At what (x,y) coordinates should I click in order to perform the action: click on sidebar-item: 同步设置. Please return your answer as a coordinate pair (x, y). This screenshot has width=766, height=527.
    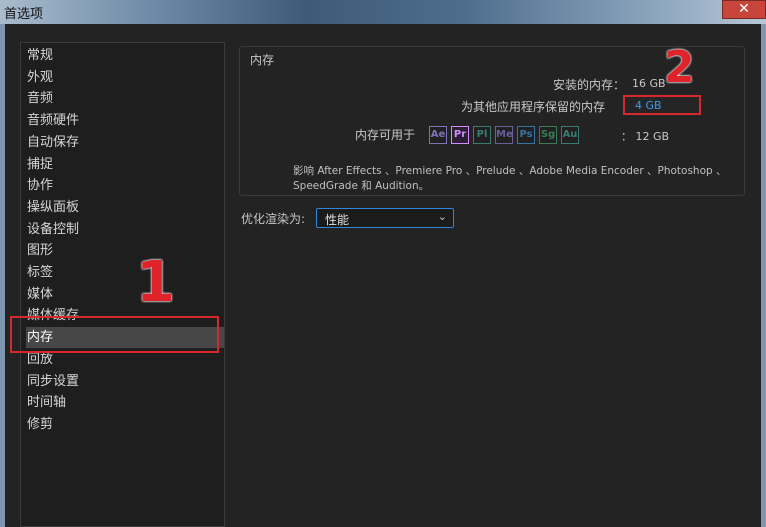
    Looking at the image, I should click on (125, 381).